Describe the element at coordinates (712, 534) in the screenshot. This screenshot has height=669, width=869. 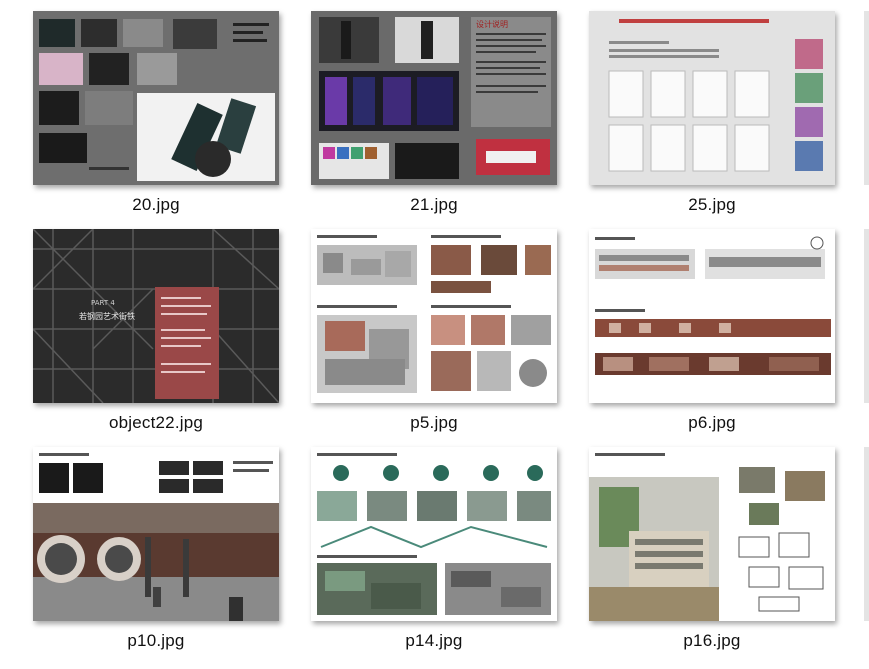
I see `thumbnail-p16` at that location.